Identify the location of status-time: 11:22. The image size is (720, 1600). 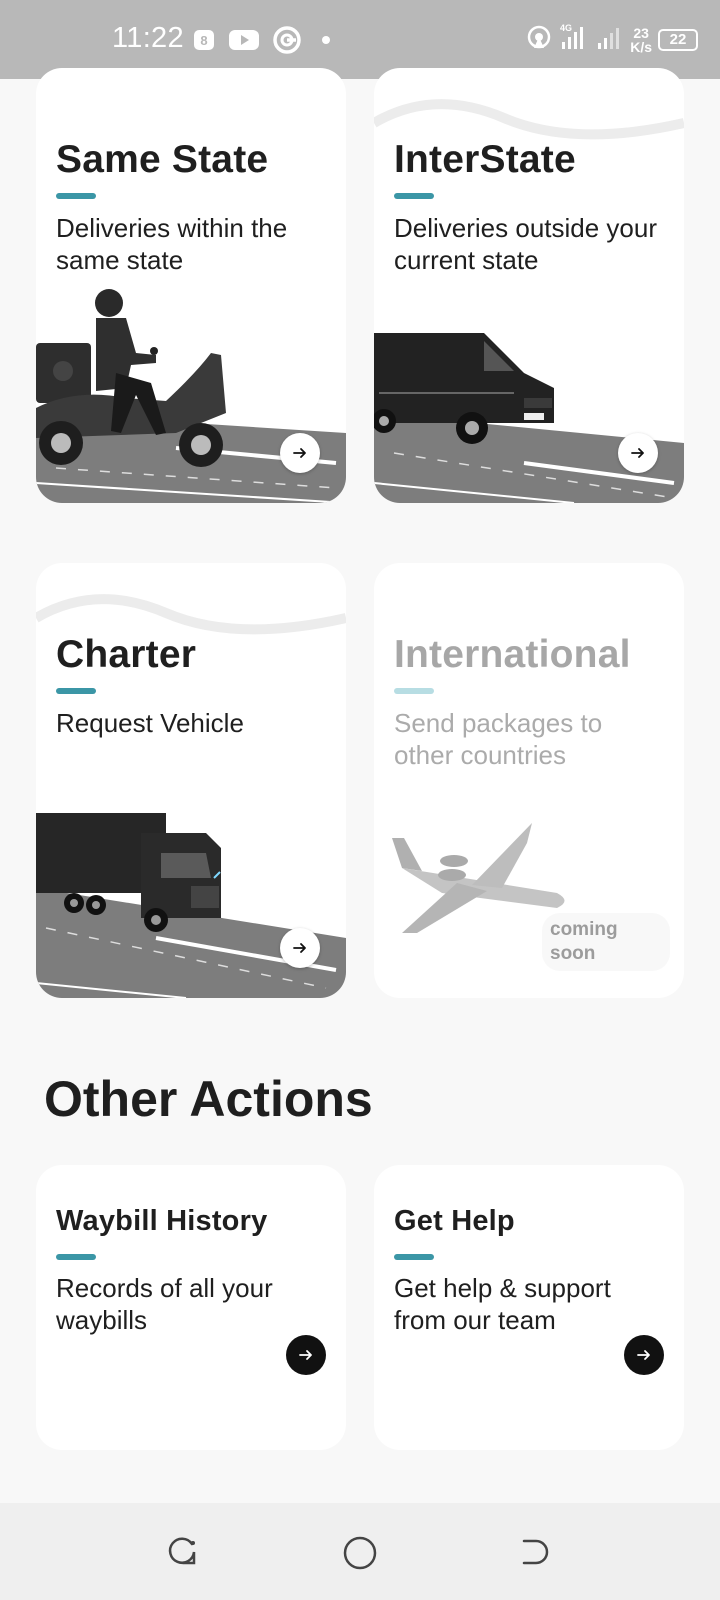
(148, 38).